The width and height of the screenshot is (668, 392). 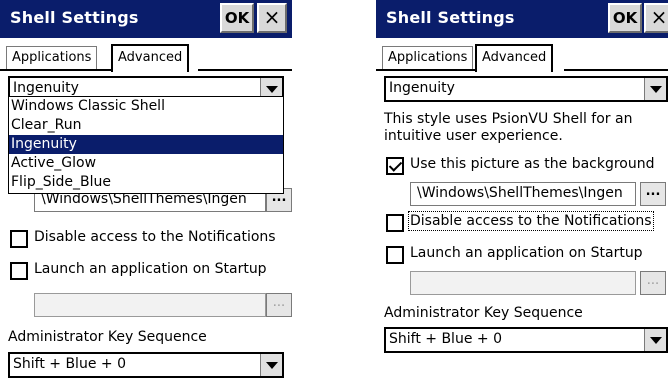 I want to click on style-select: Ingenuity, so click(x=526, y=89).